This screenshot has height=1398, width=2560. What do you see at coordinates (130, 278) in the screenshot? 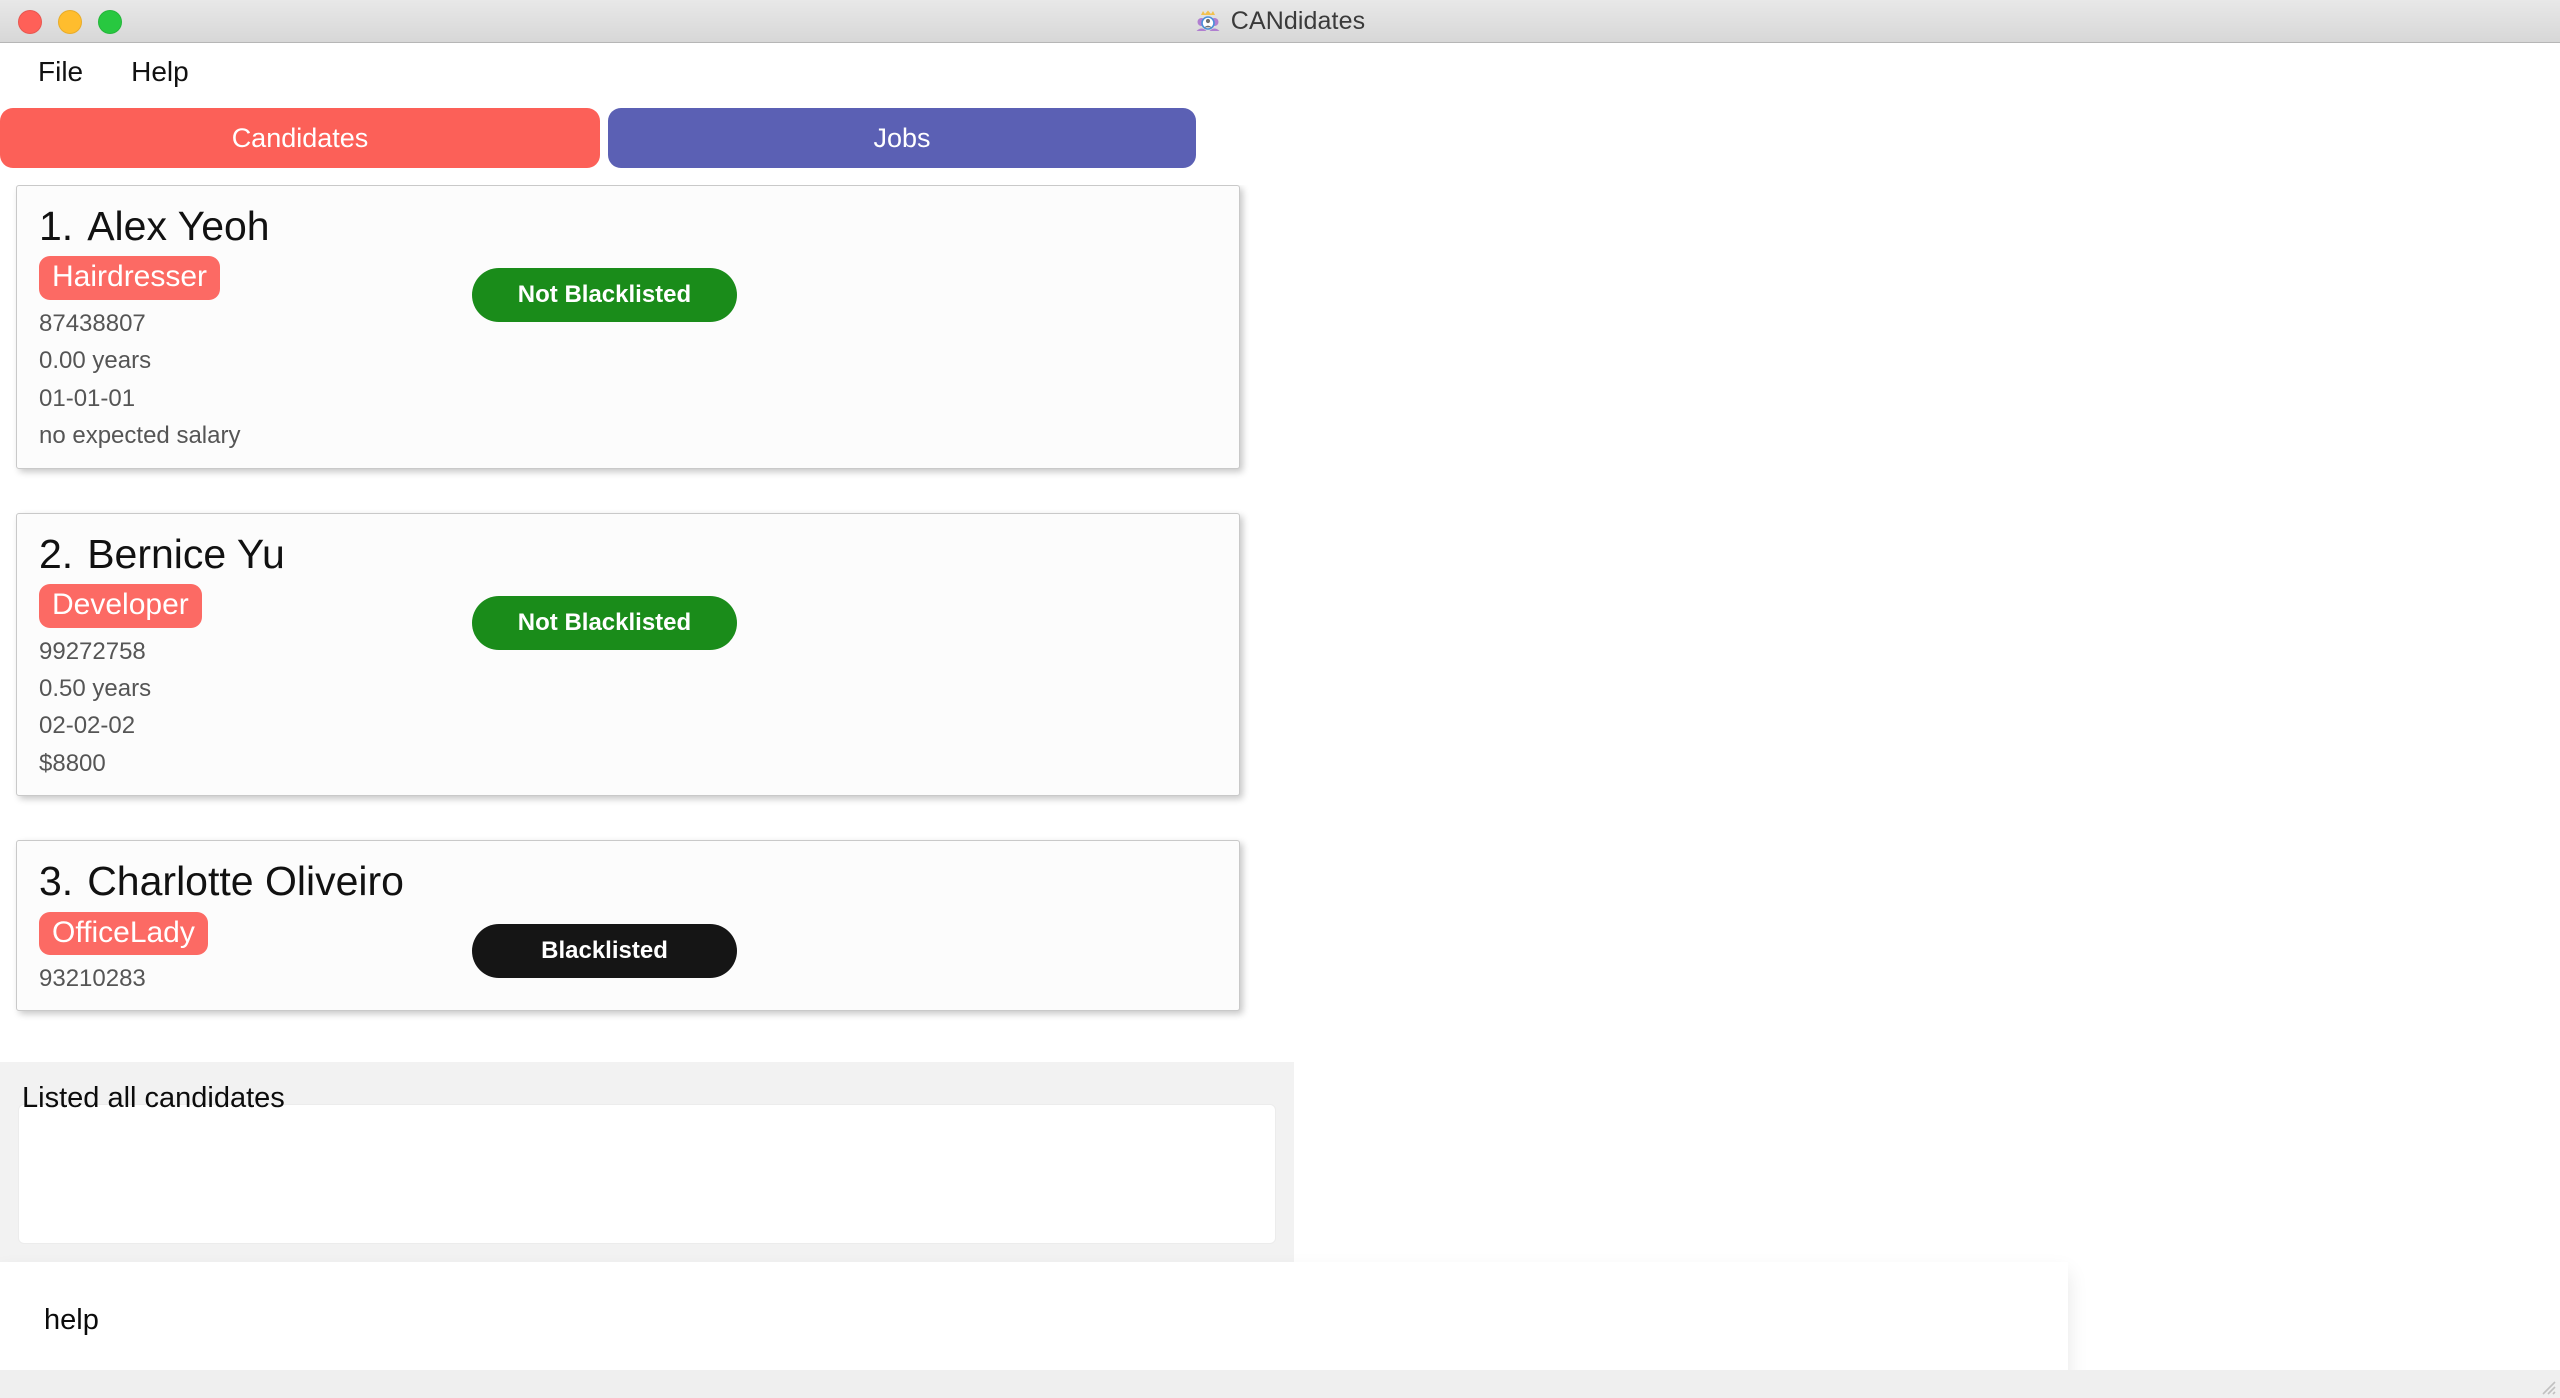
I see `candidate-tag: Hairdresser` at bounding box center [130, 278].